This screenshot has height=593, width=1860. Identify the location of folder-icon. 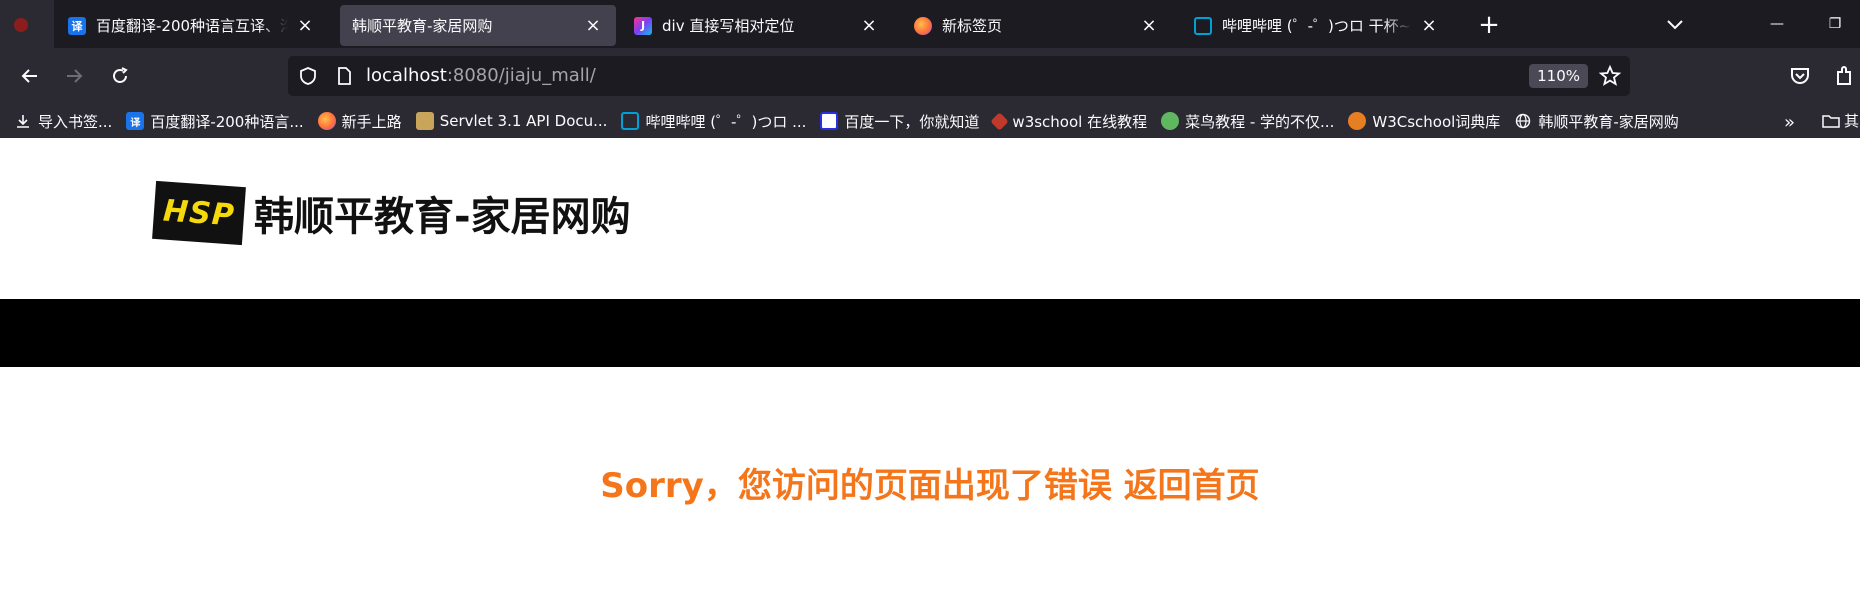
(1831, 121).